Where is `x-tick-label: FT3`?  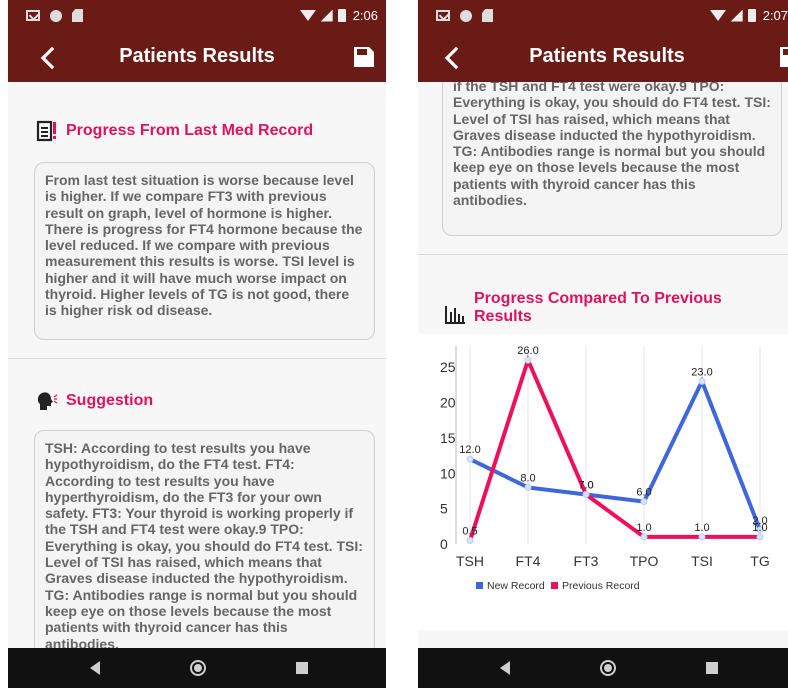 x-tick-label: FT3 is located at coordinates (586, 561).